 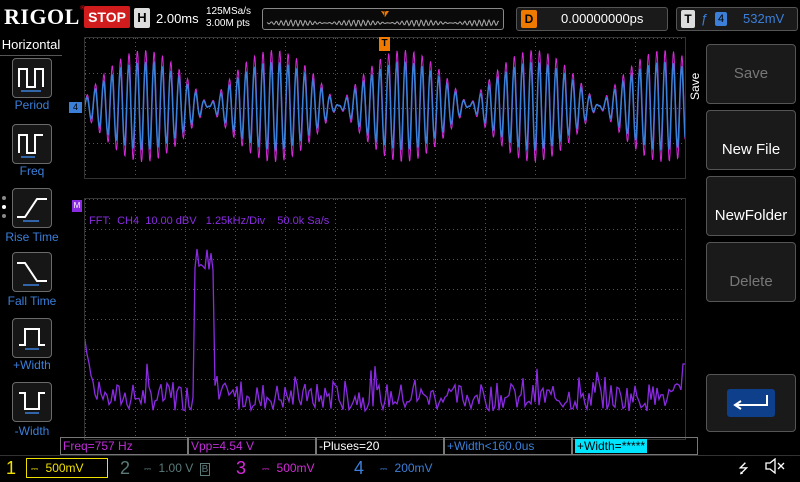 I want to click on return-arrow-icon, so click(x=751, y=403).